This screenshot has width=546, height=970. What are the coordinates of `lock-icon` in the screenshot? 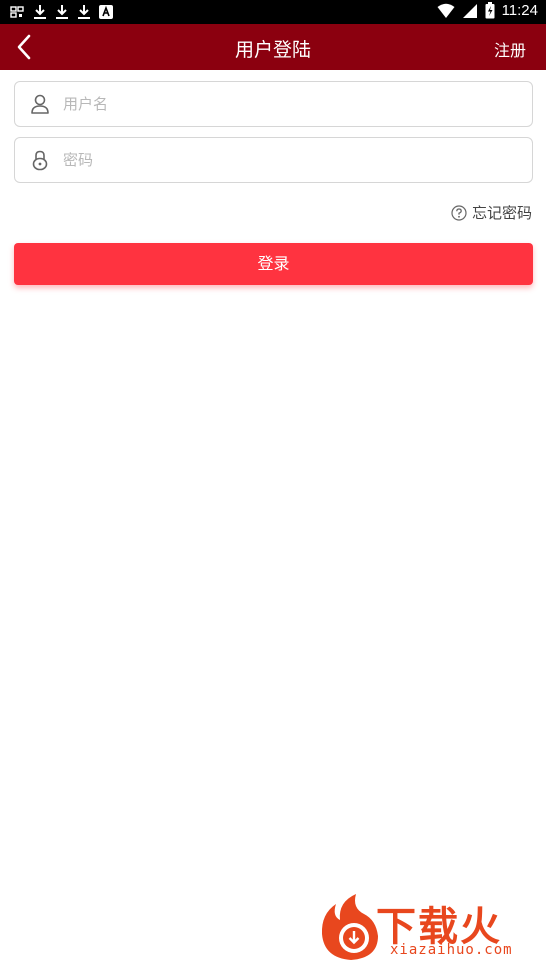 It's located at (40, 160).